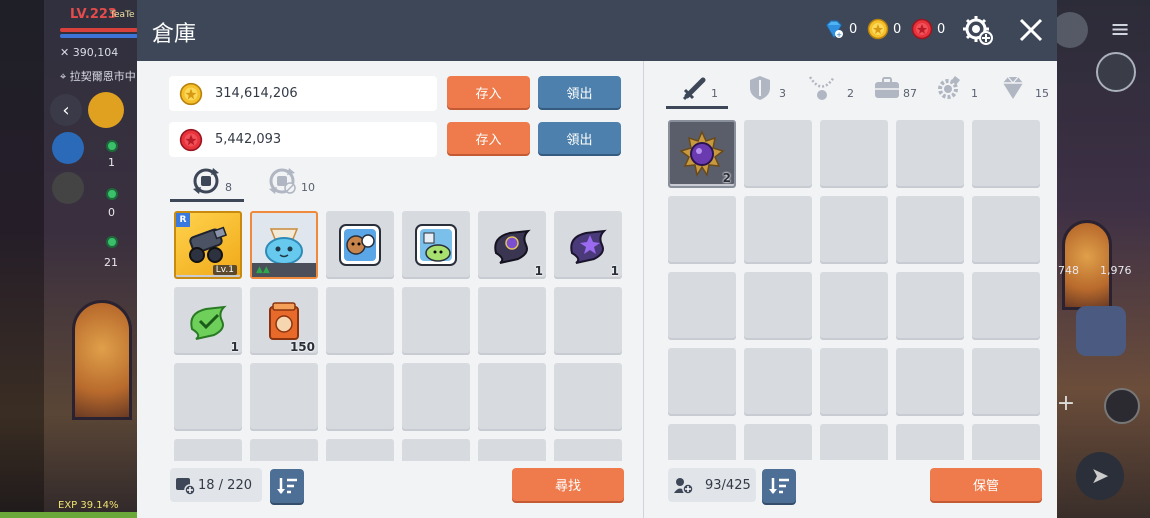  I want to click on pouch-icon, so click(284, 321).